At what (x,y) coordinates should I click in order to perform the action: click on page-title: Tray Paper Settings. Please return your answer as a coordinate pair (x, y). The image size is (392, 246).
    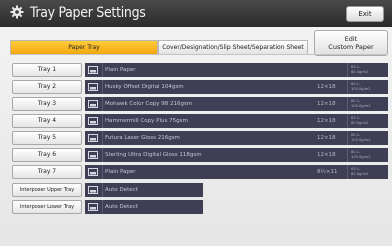
    Looking at the image, I should click on (88, 13).